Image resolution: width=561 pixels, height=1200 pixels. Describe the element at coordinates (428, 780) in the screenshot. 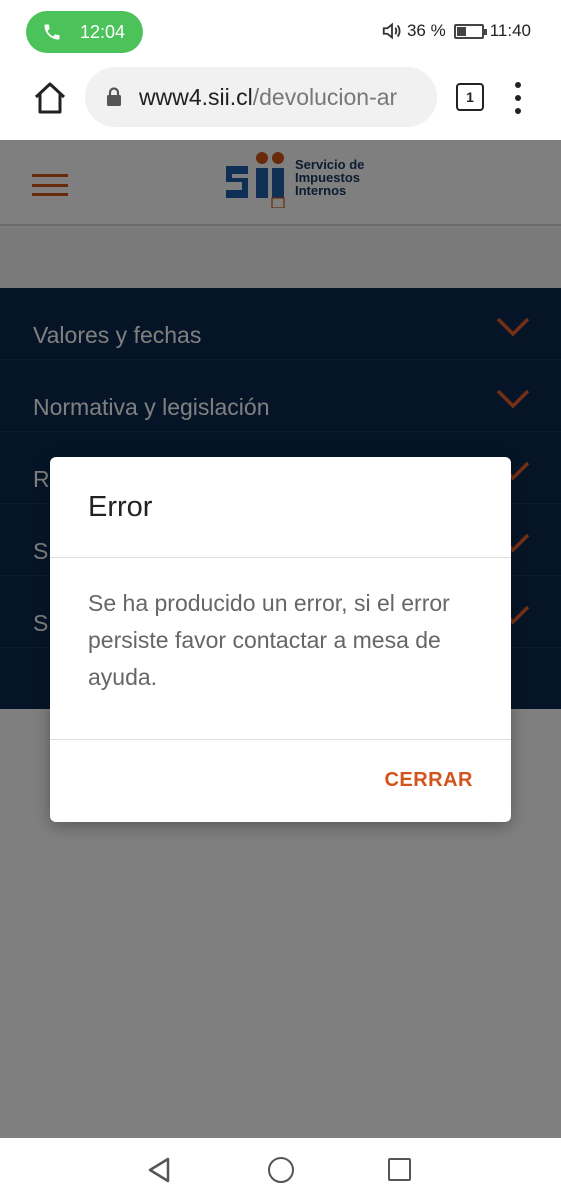

I see `close-button: CERRAR` at that location.